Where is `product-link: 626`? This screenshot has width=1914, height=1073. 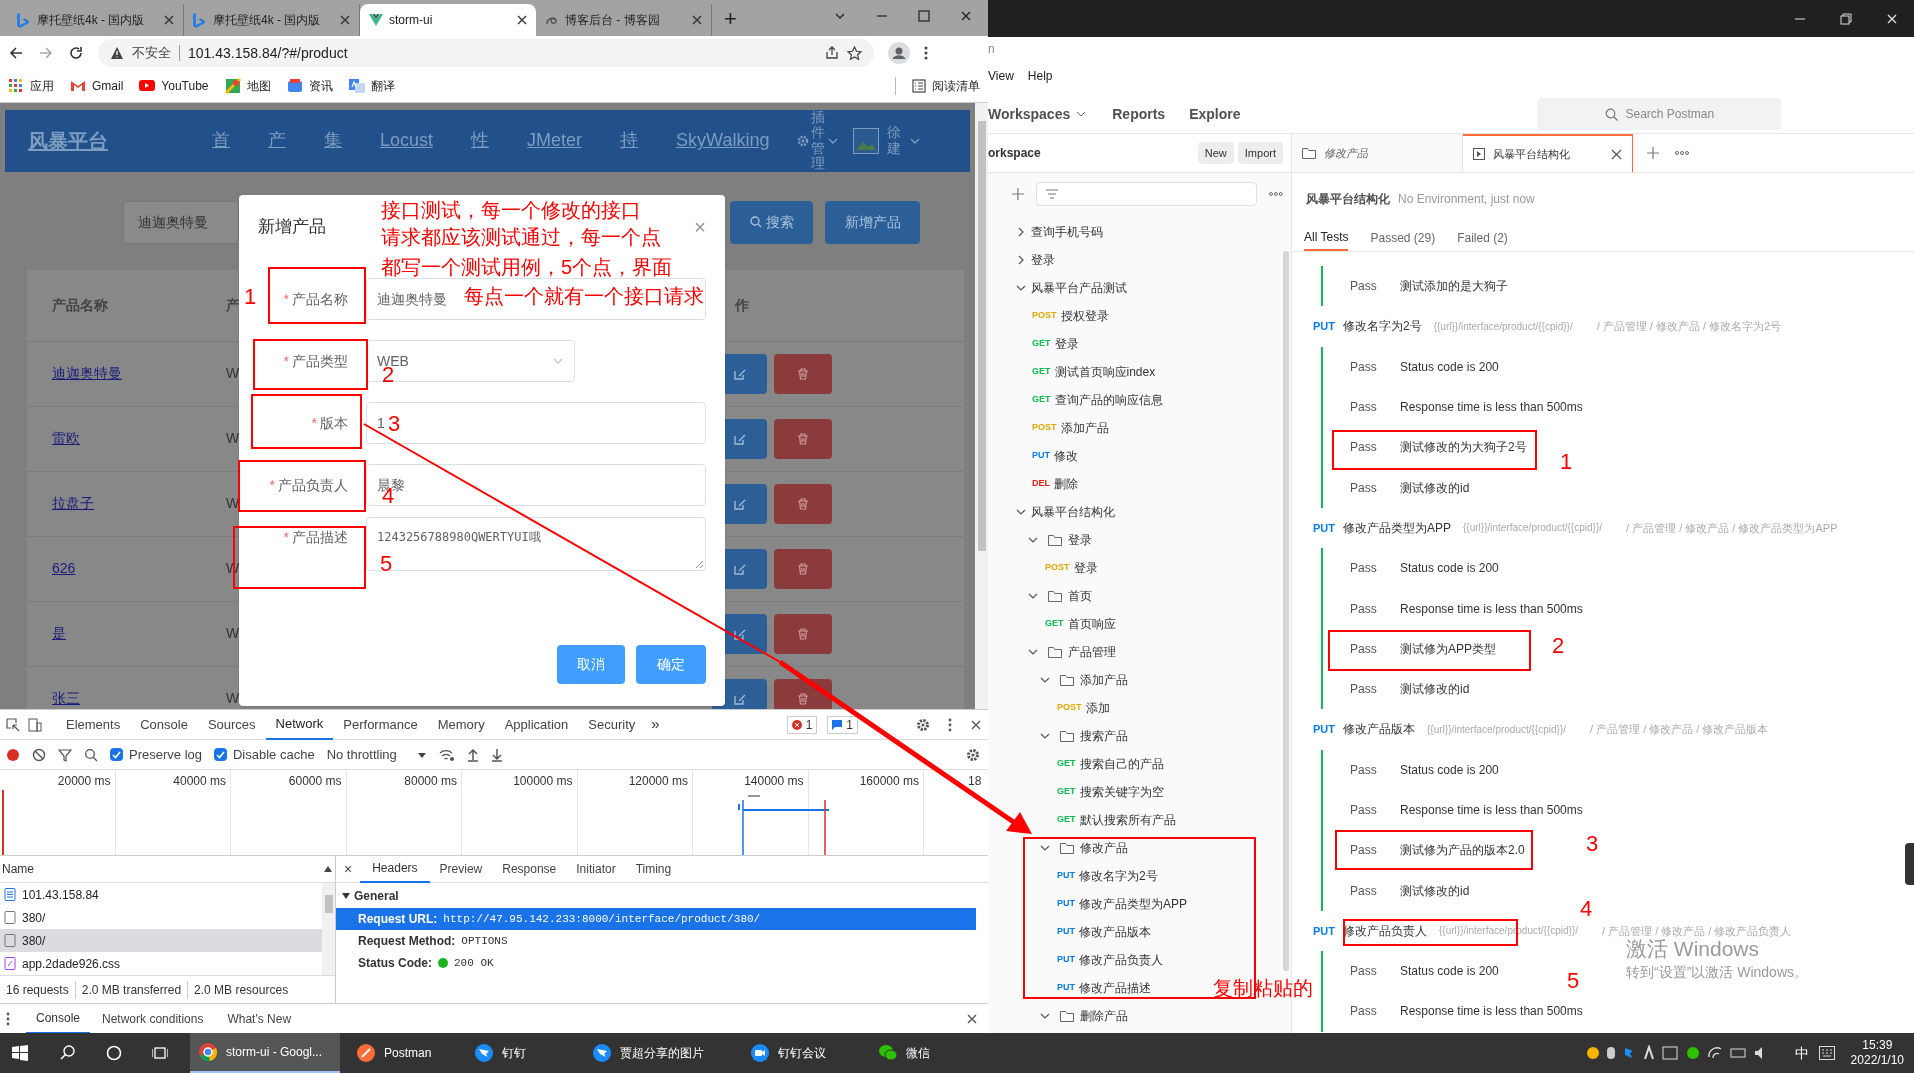
product-link: 626 is located at coordinates (139, 569).